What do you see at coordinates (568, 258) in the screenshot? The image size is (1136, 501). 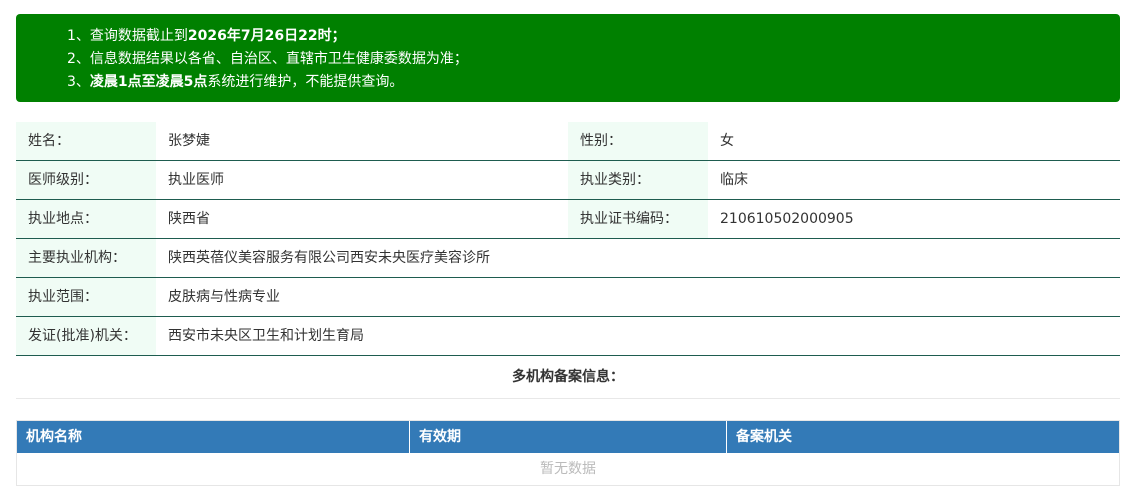 I see `info-row-institution: 主要执业机构： 陕西英蓓仪美容服务有限公司西安未央医疗美容诊所` at bounding box center [568, 258].